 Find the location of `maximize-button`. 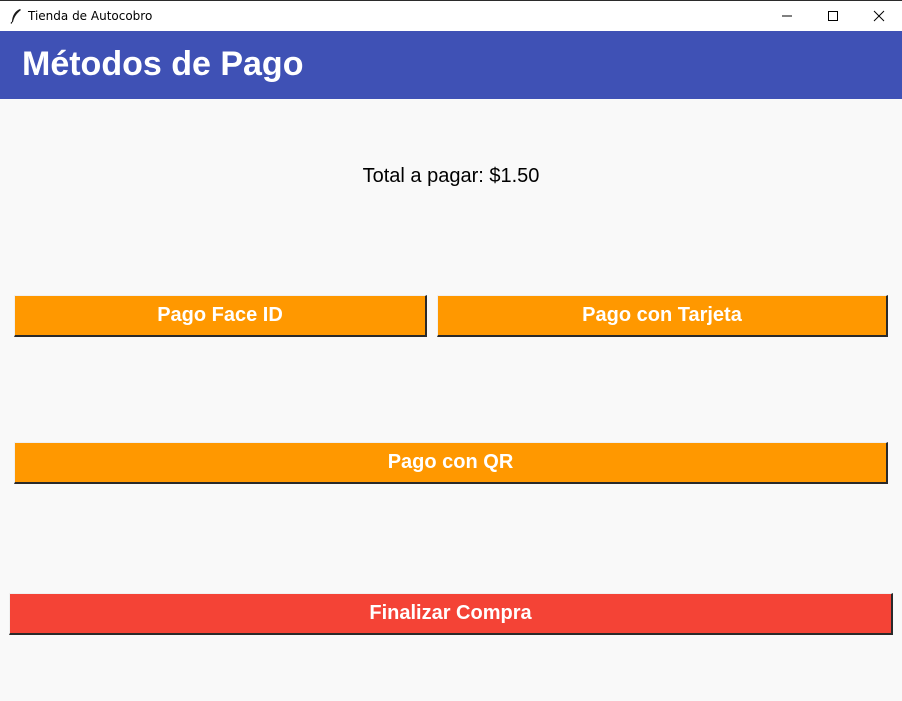

maximize-button is located at coordinates (833, 16).